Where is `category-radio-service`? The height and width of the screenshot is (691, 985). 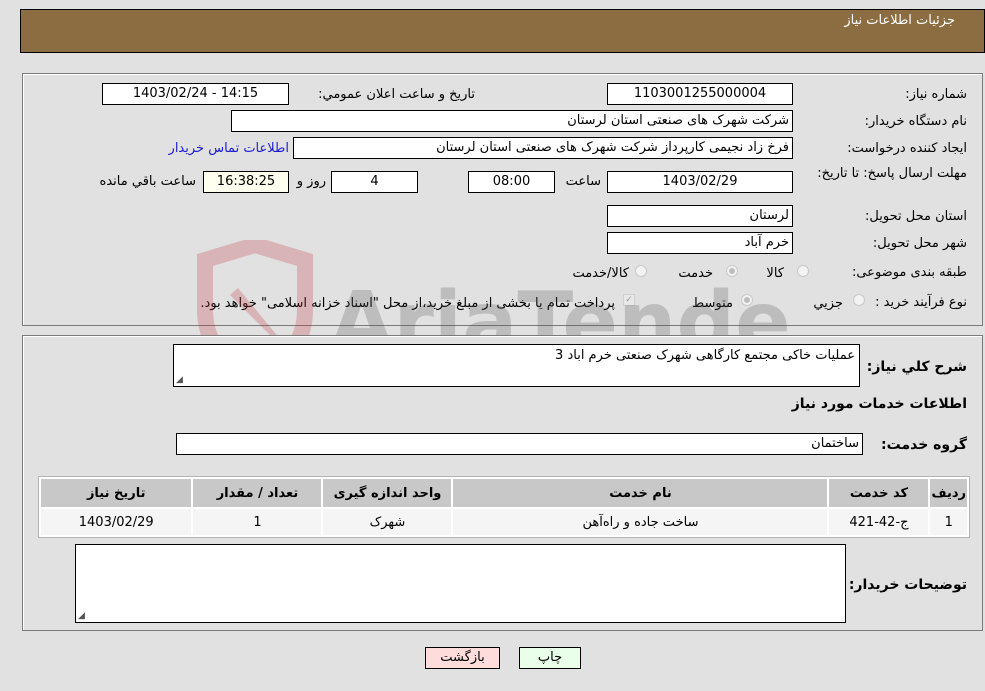 category-radio-service is located at coordinates (732, 271).